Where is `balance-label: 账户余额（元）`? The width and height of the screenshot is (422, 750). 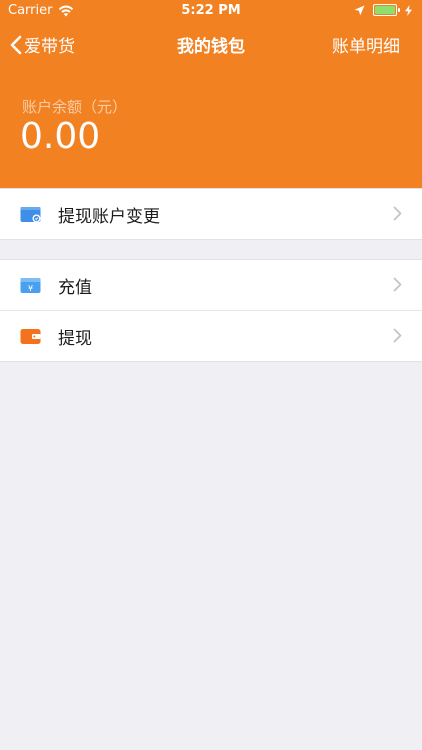 balance-label: 账户余额（元） is located at coordinates (75, 107).